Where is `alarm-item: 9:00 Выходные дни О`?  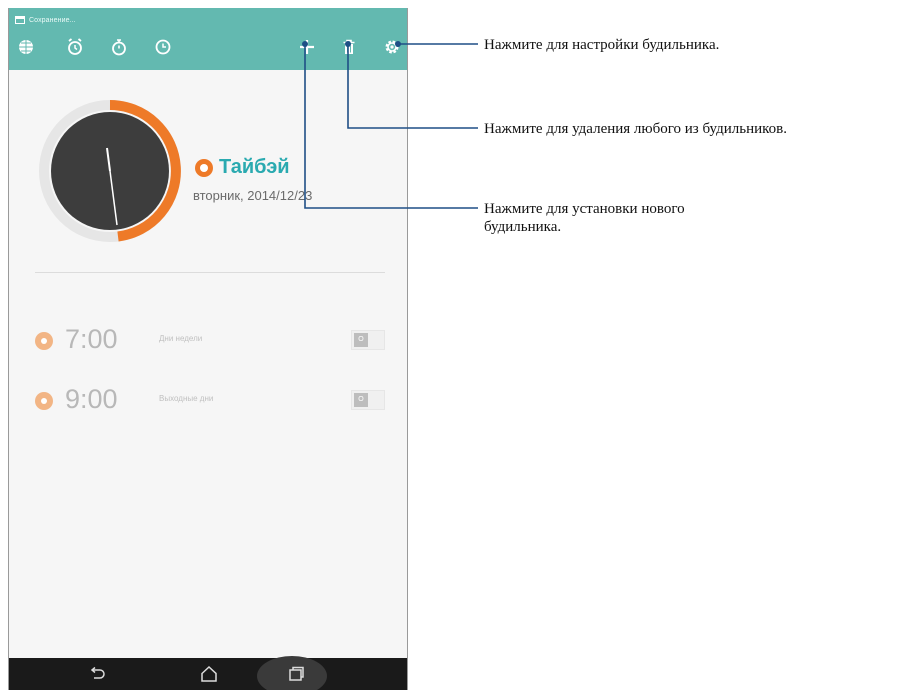
alarm-item: 9:00 Выходные дни О is located at coordinates (213, 400).